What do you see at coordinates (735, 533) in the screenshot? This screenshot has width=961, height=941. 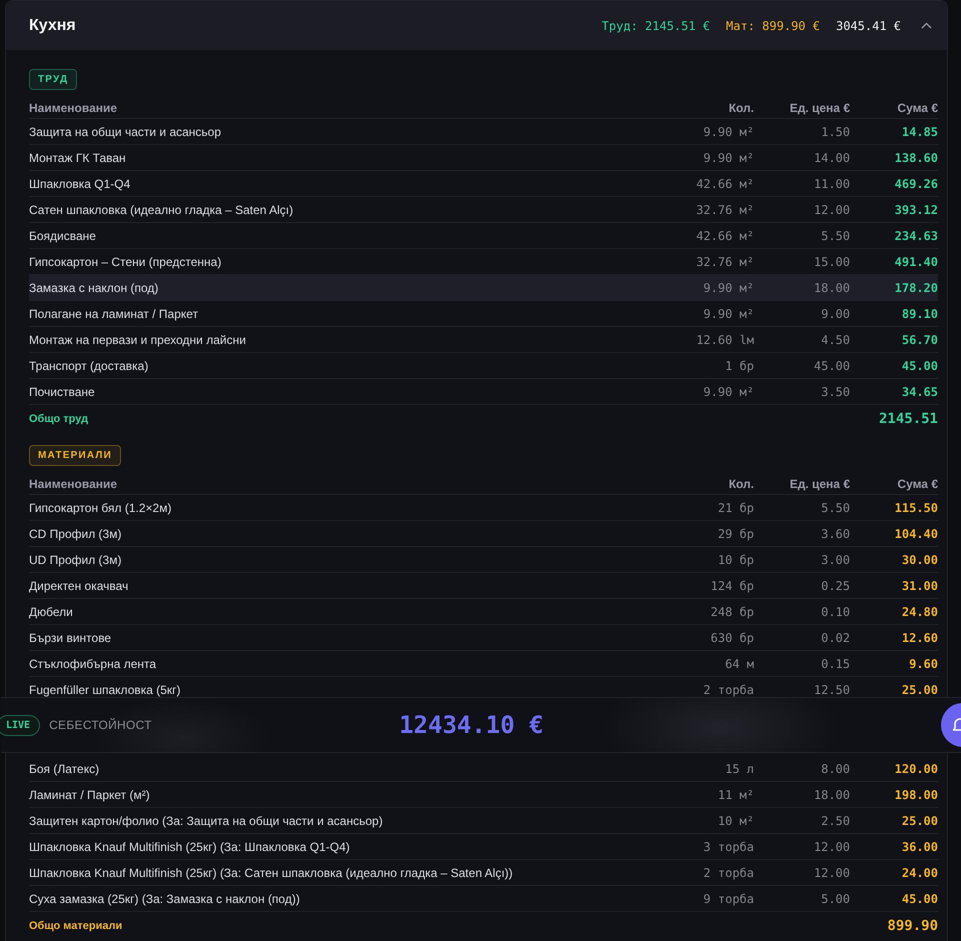 I see `quantity: 29 бр` at bounding box center [735, 533].